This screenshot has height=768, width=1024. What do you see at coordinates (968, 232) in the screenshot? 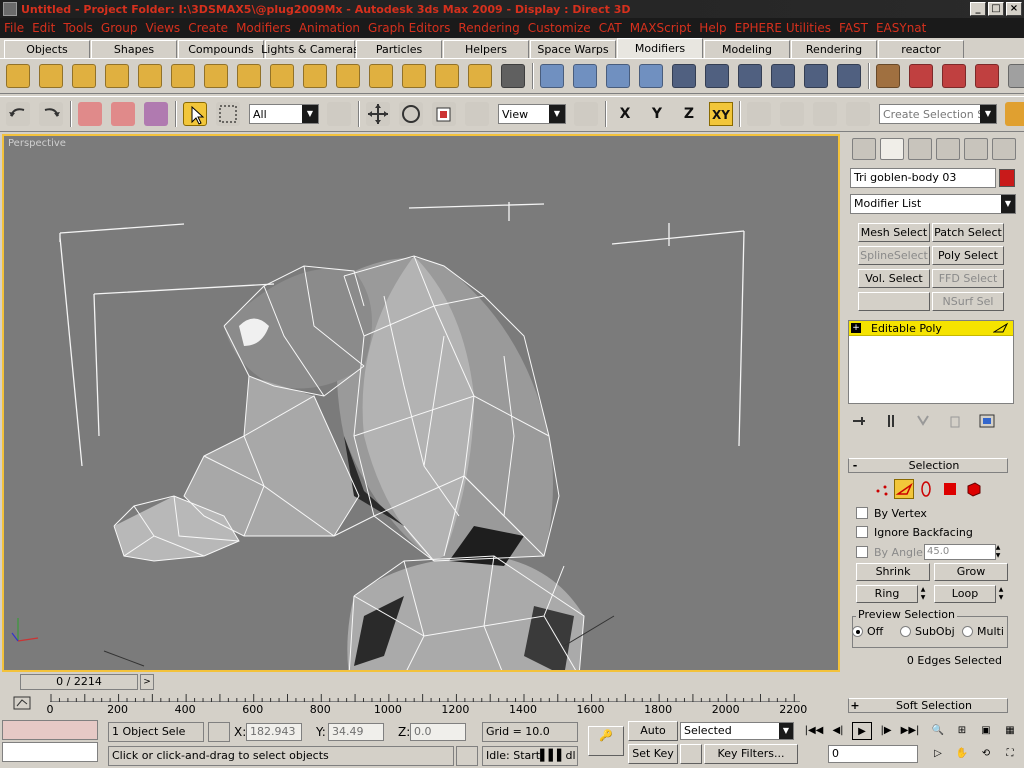
I see `patch-select-button: Patch Select` at bounding box center [968, 232].